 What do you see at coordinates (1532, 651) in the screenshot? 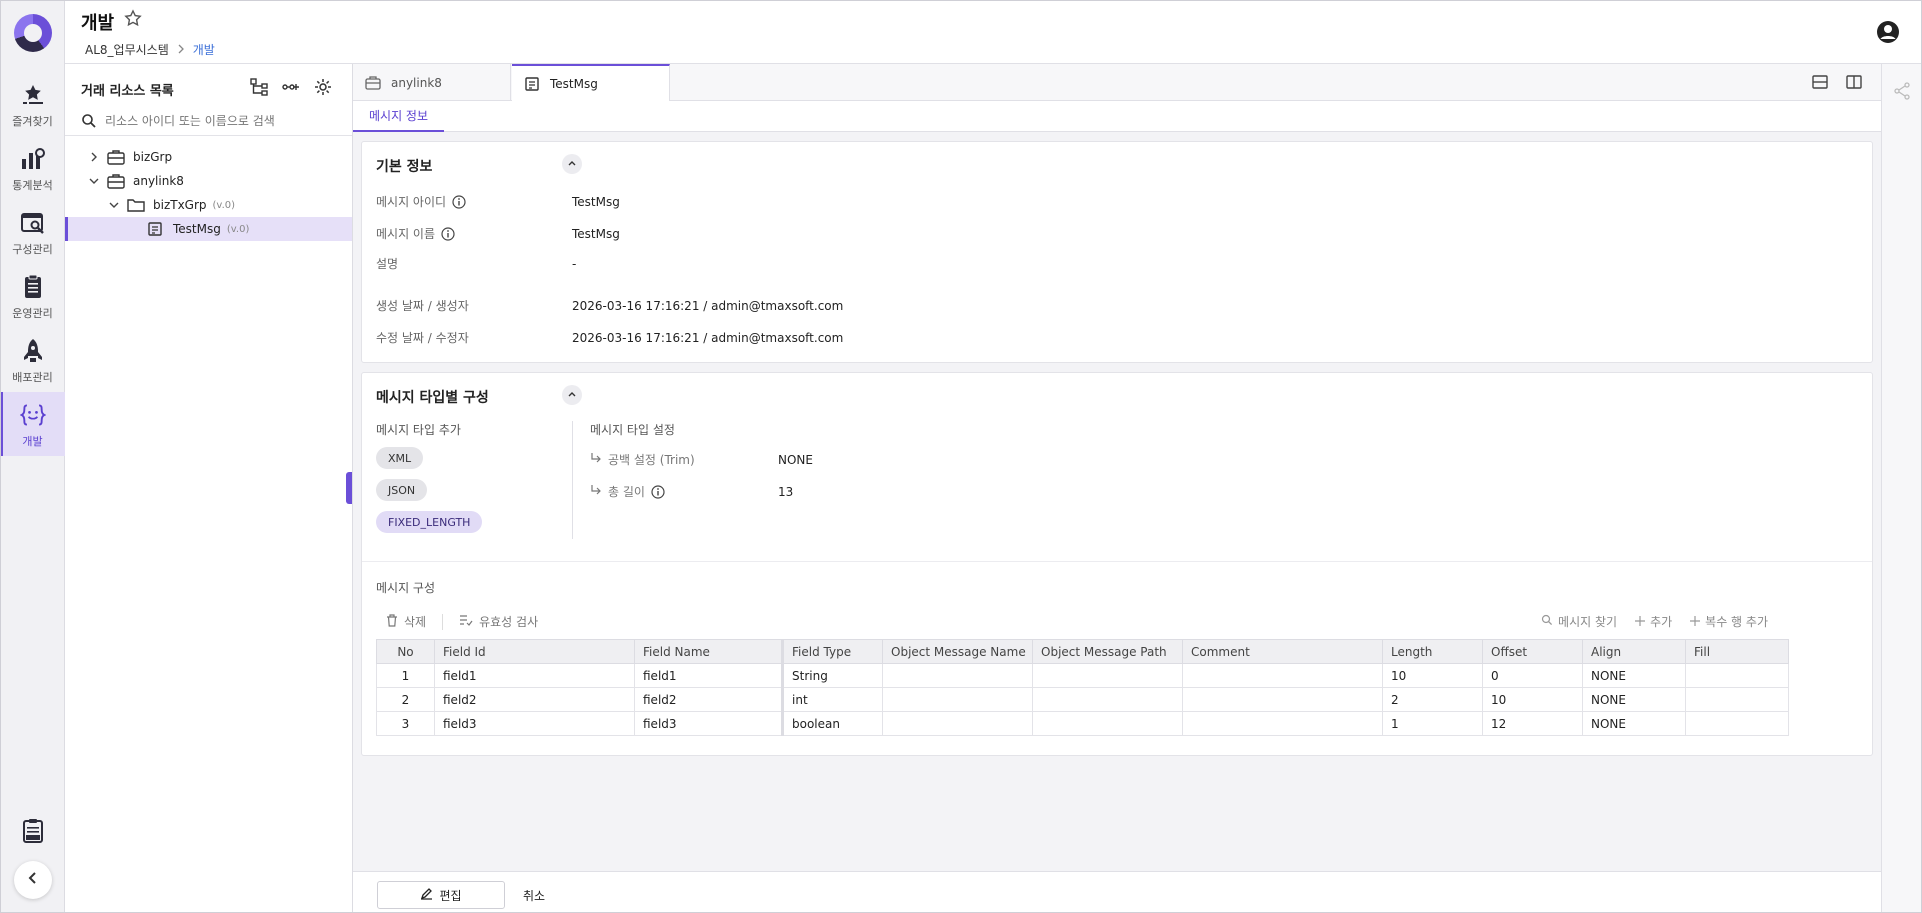
I see `column-header: Offset` at bounding box center [1532, 651].